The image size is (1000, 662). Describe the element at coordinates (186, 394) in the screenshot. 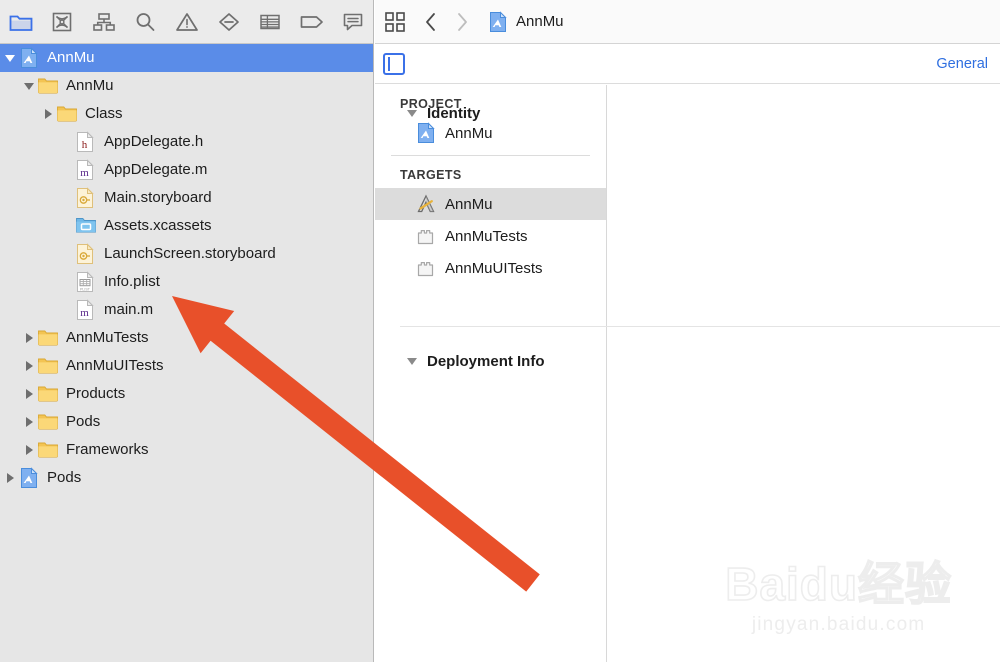

I see `tree-row: Products` at that location.